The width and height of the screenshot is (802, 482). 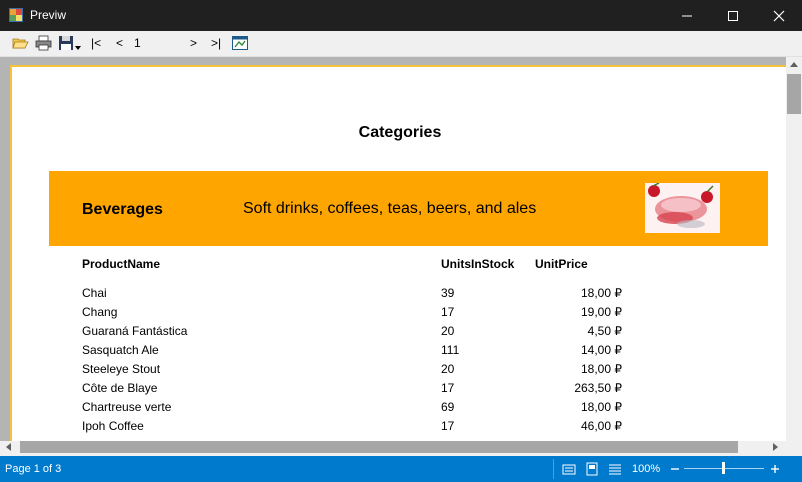 I want to click on unit-price: 263,50 ₽, so click(x=598, y=388).